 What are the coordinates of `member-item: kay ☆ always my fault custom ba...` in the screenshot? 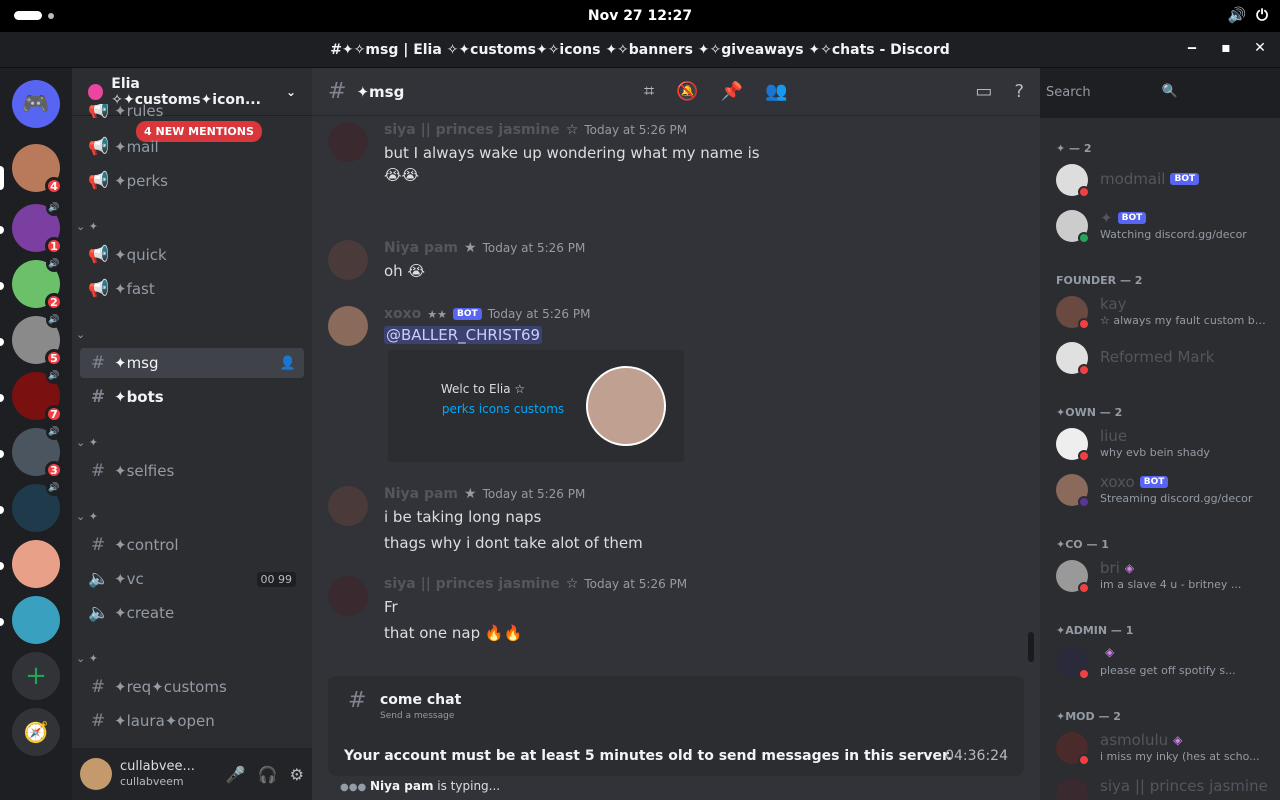 It's located at (1164, 312).